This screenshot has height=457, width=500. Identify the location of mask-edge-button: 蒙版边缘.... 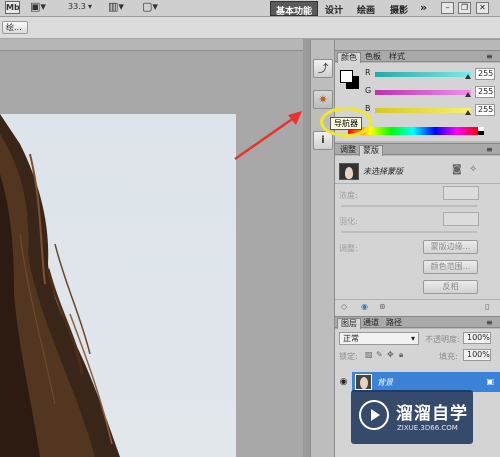
(450, 247).